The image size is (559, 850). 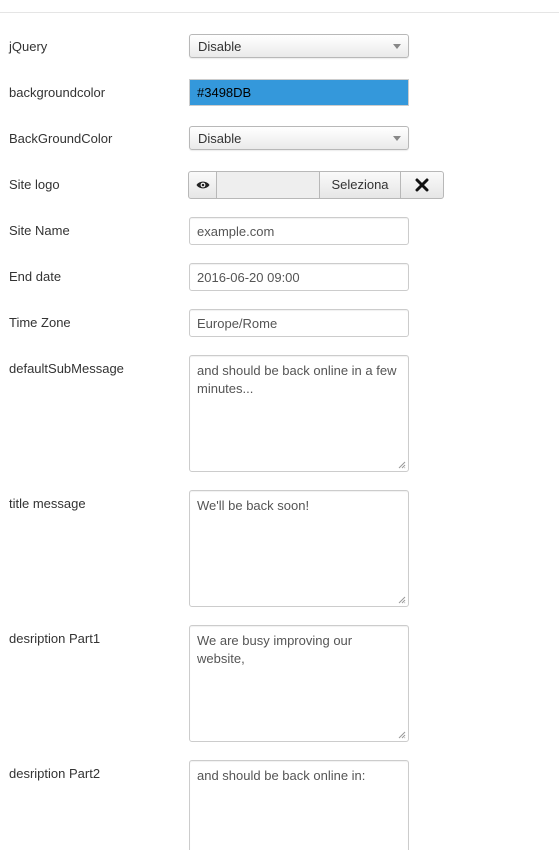 What do you see at coordinates (55, 773) in the screenshot?
I see `description-part2-label: desription Part2` at bounding box center [55, 773].